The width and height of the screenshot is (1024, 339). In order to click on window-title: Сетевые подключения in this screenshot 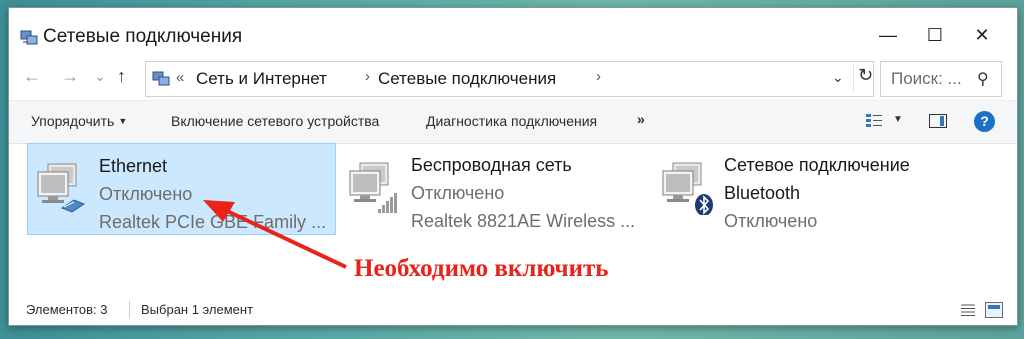, I will do `click(143, 36)`.